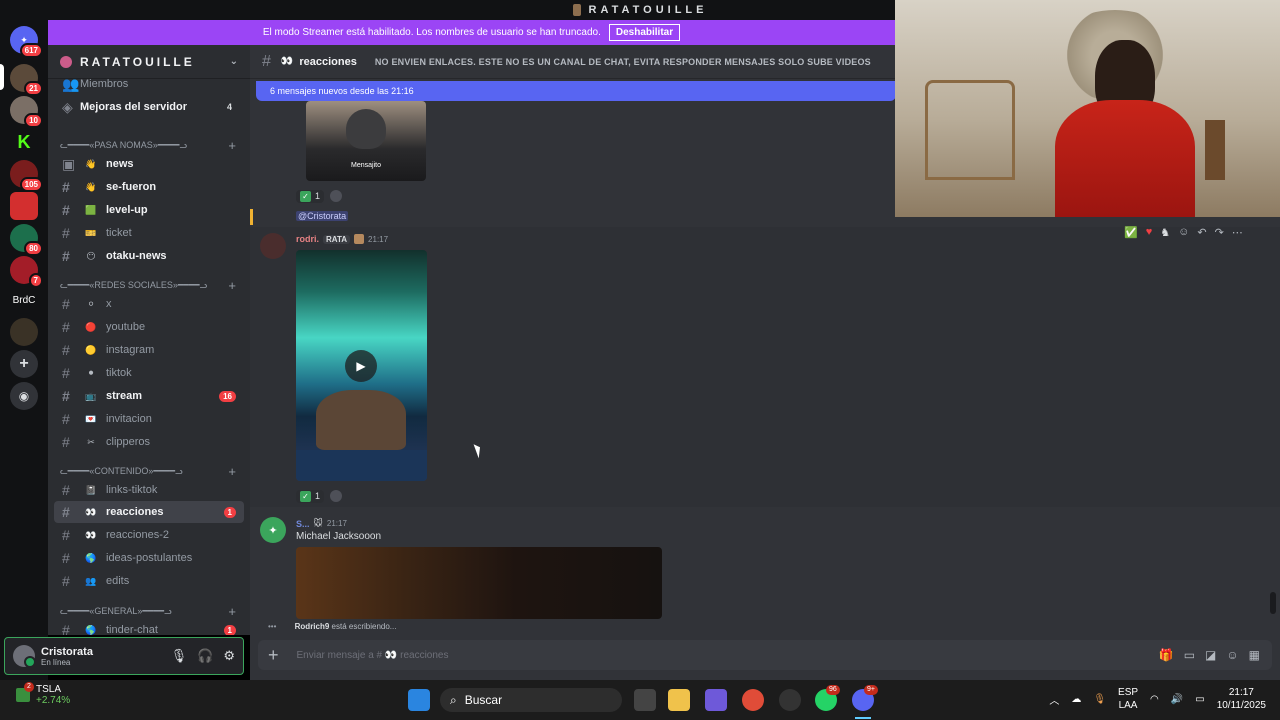  What do you see at coordinates (149, 84) in the screenshot?
I see `sidebar-item-members: 👥 Miembros` at bounding box center [149, 84].